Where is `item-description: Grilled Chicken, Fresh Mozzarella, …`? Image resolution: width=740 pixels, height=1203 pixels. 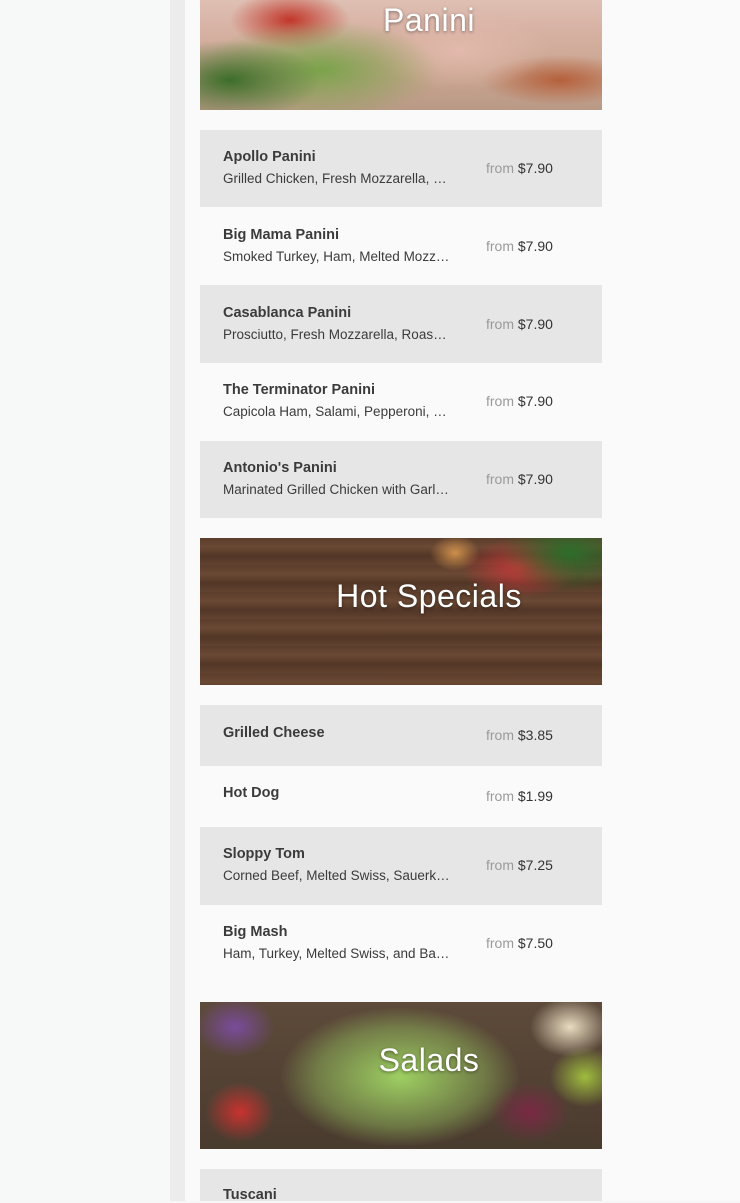 item-description: Grilled Chicken, Fresh Mozzarella, … is located at coordinates (335, 178).